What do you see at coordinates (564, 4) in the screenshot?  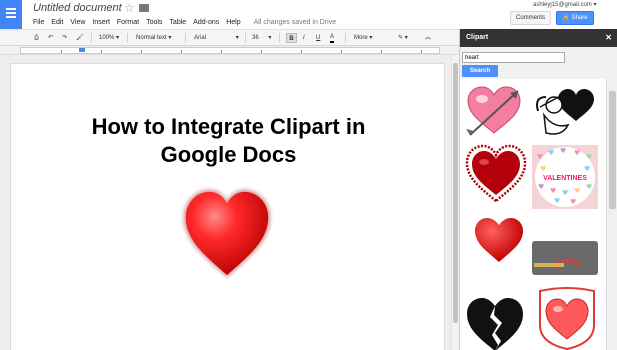 I see `account-email: ashleyj15@gmail.com ▾` at bounding box center [564, 4].